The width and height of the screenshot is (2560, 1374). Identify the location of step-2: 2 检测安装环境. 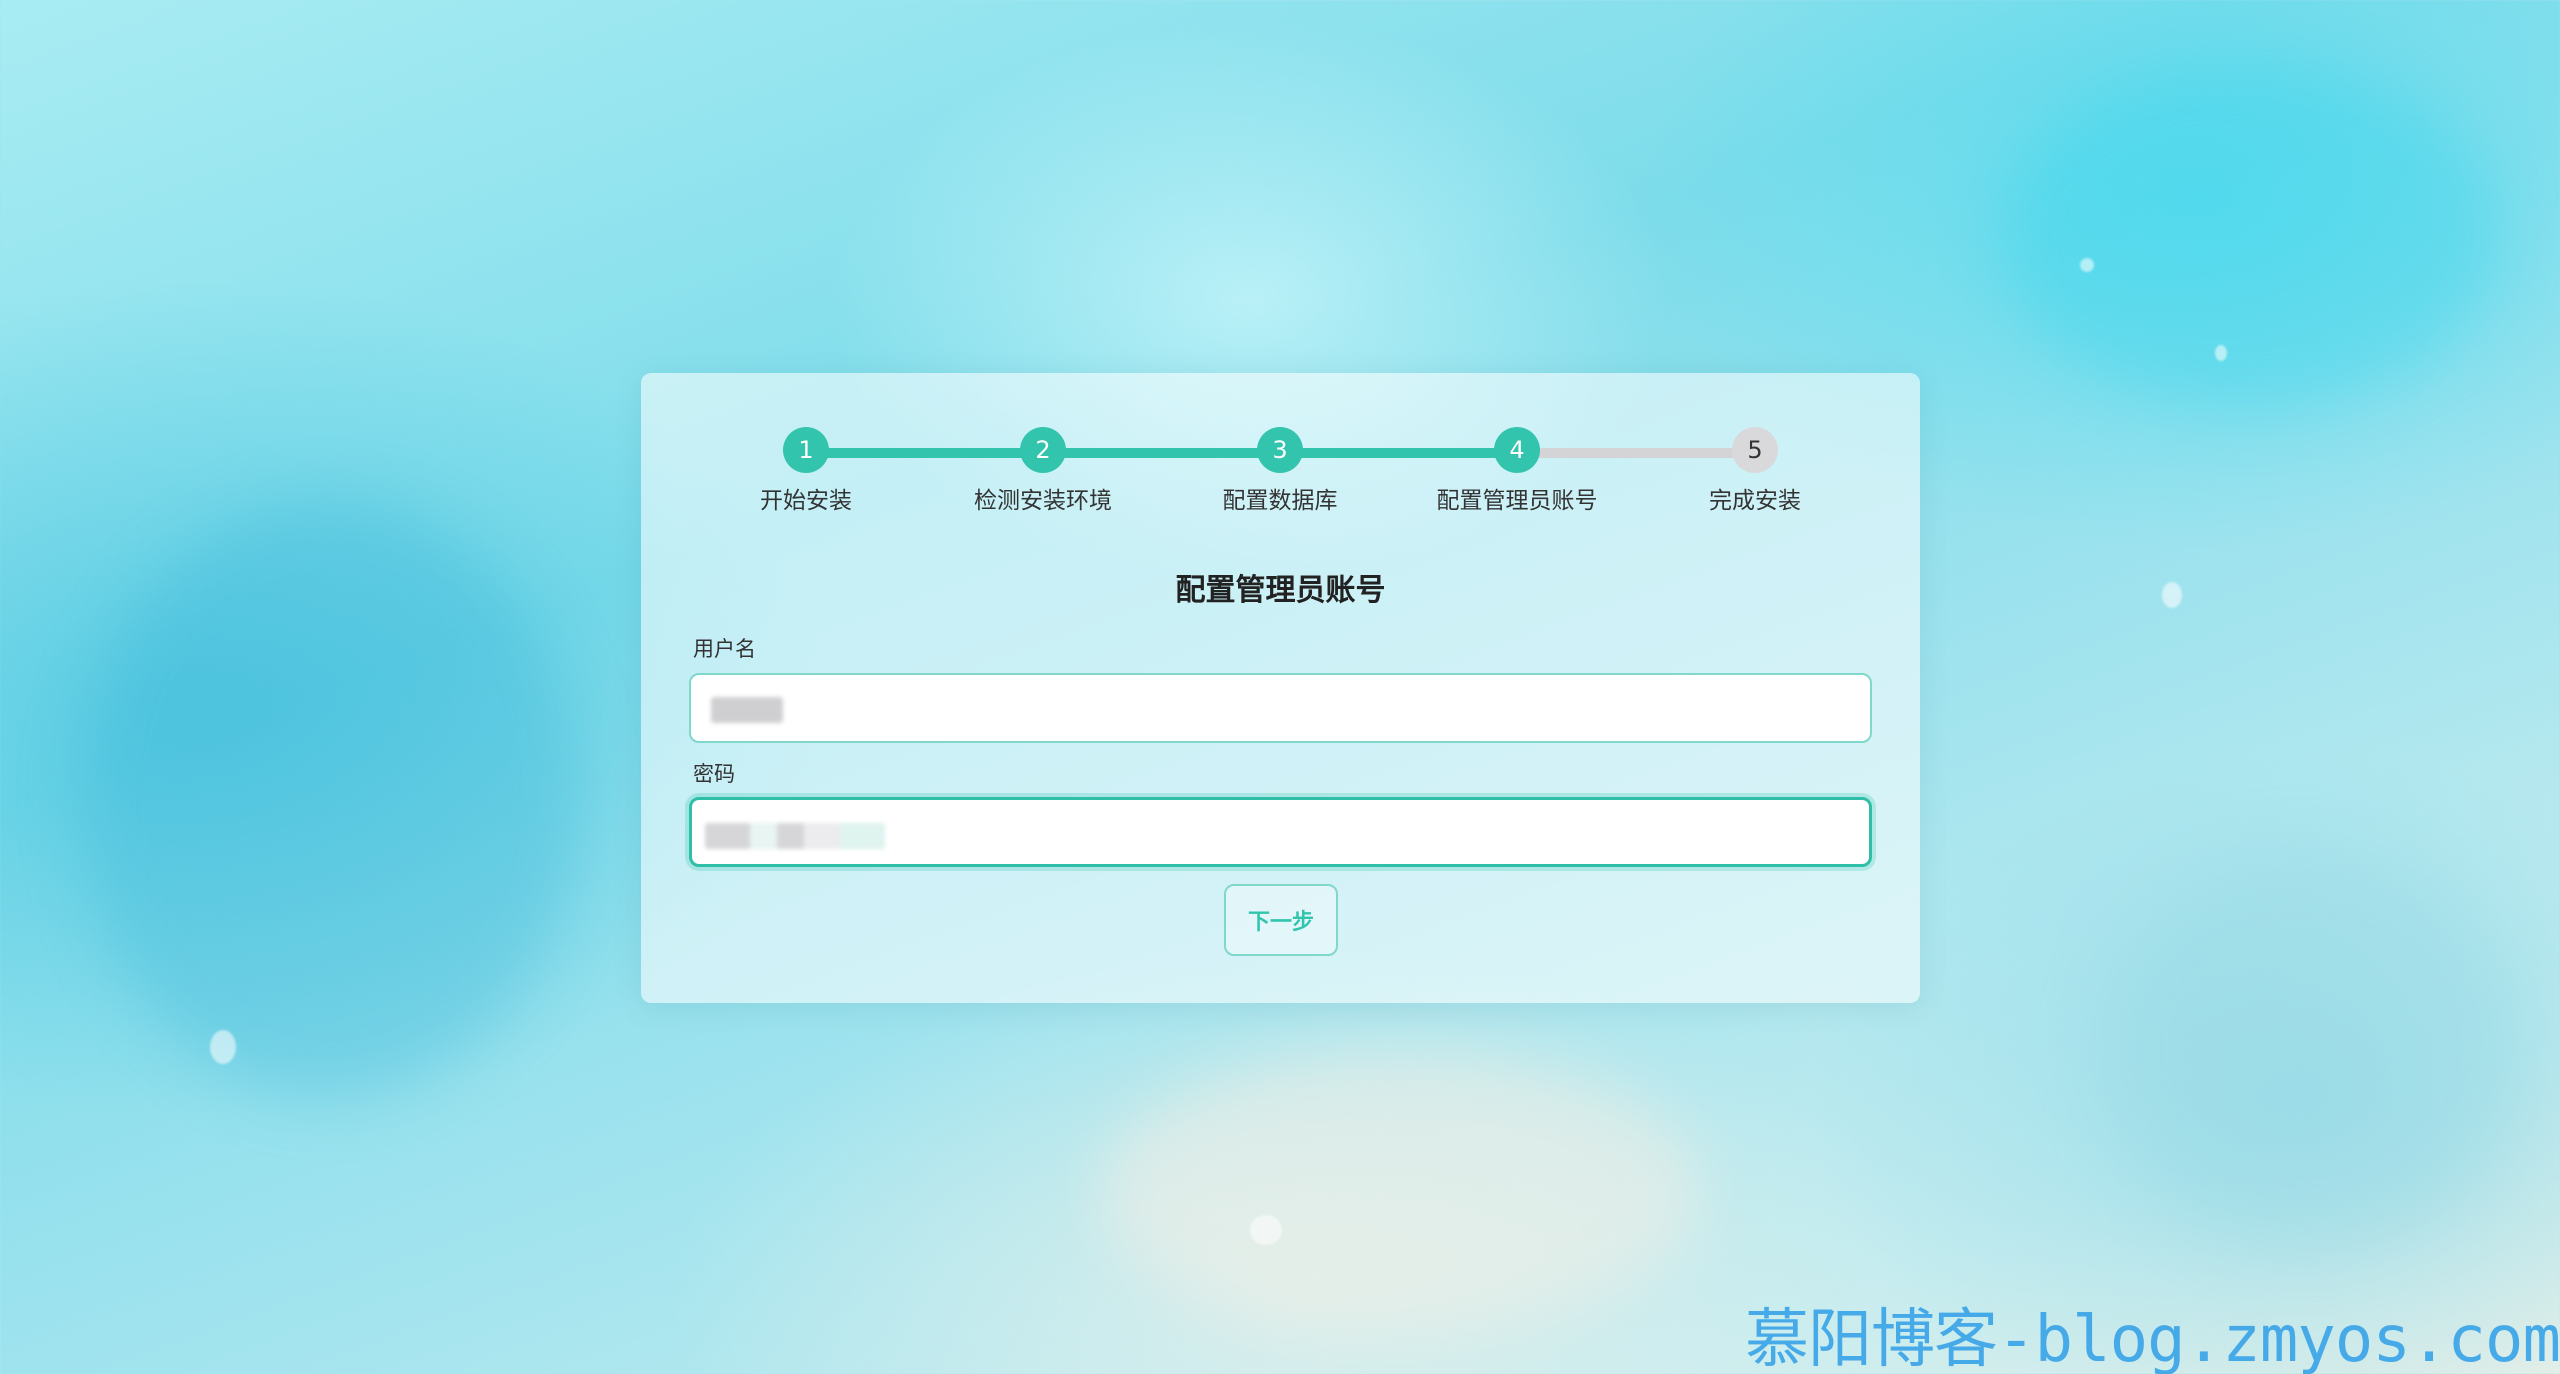
(1043, 471).